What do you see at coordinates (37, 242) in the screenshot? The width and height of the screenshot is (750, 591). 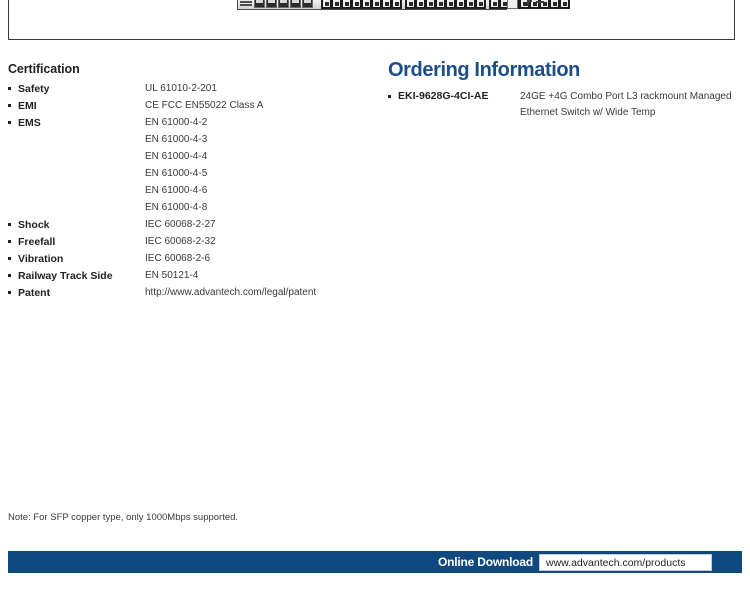 I see `spec-label: Freefall` at bounding box center [37, 242].